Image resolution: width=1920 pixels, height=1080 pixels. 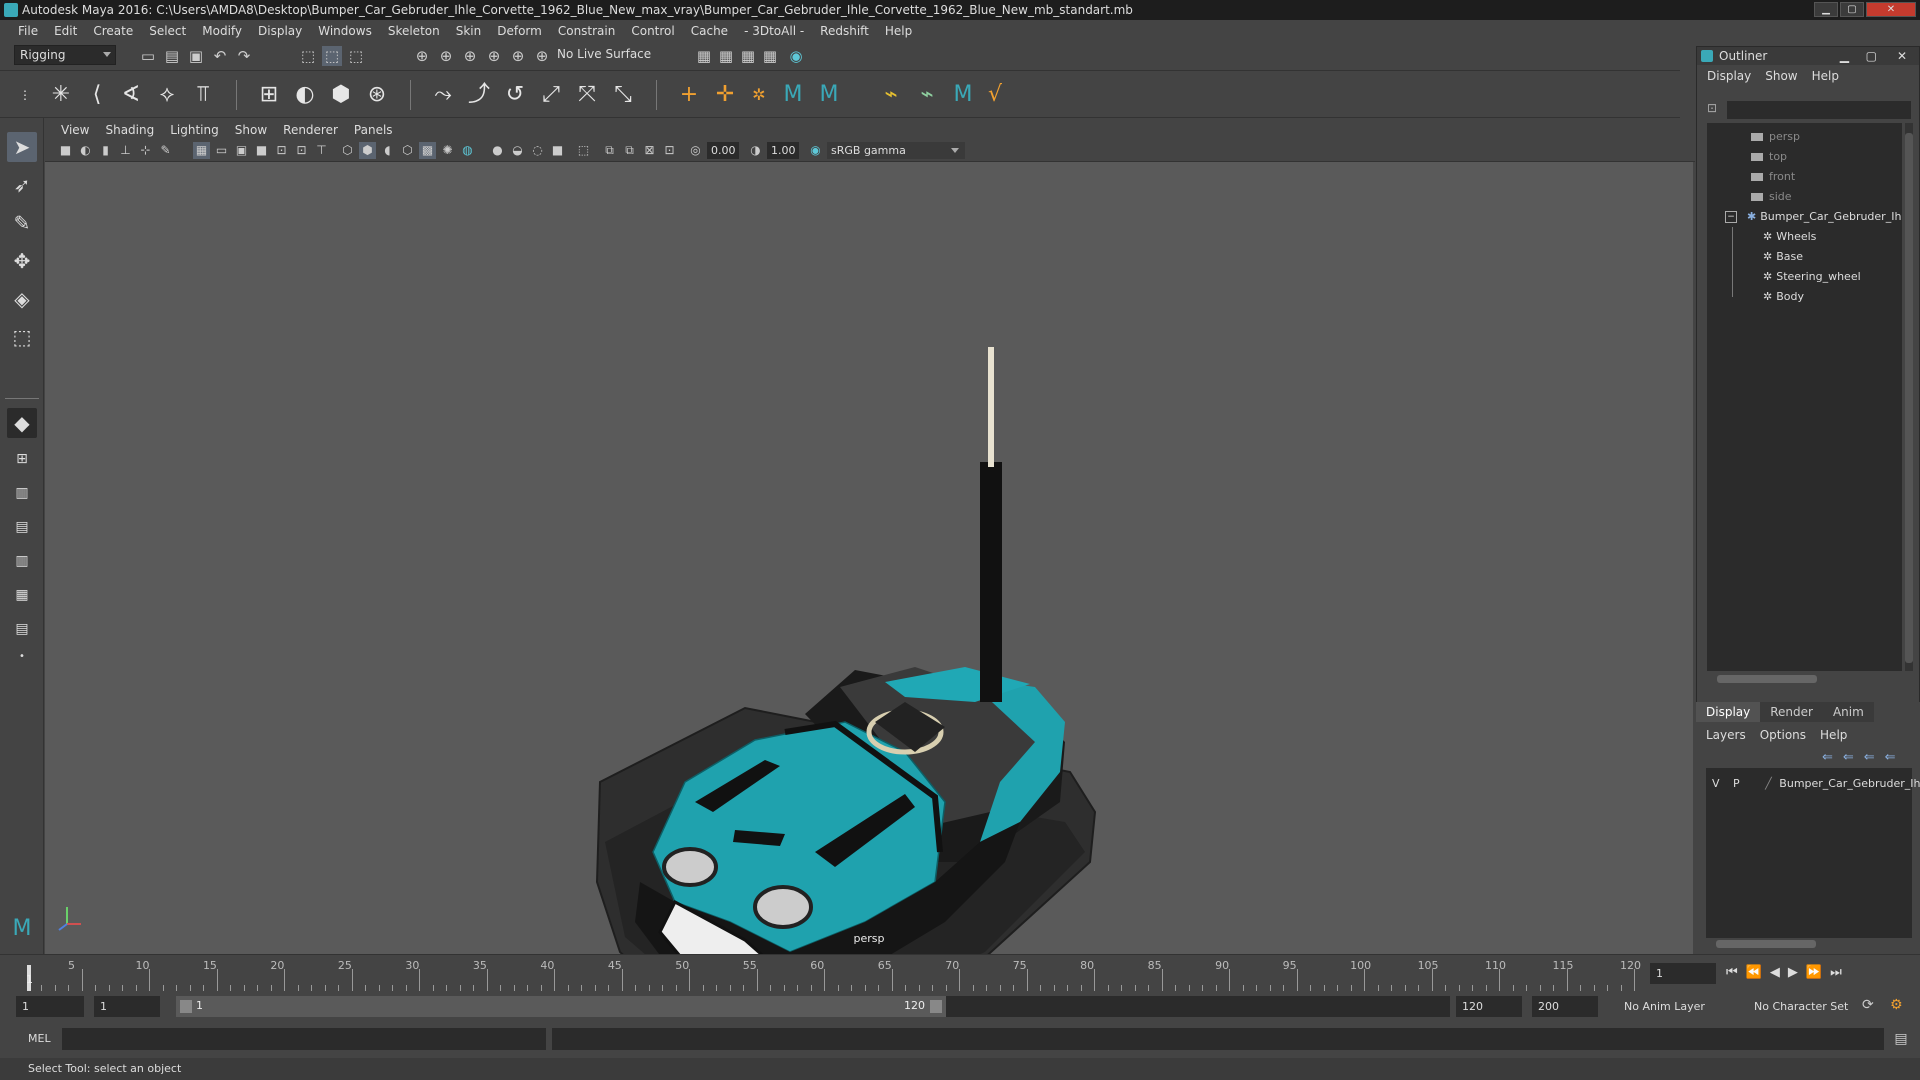 What do you see at coordinates (203, 95) in the screenshot?
I see `mirror-joint-icon: ⫪` at bounding box center [203, 95].